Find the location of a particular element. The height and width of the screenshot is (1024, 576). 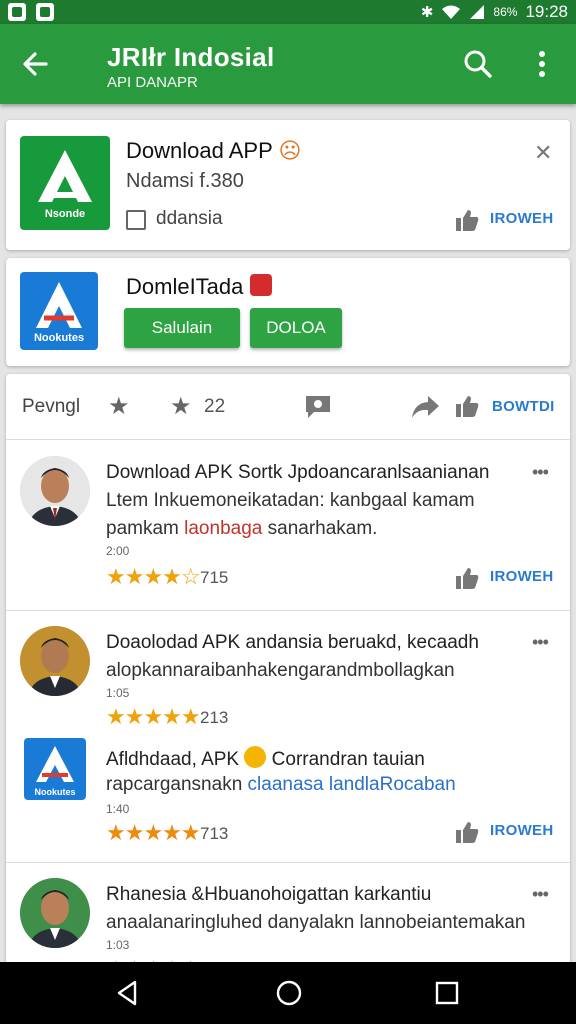

install-card: Nookutes DomleITada Salulain DOLOA is located at coordinates (288, 312).